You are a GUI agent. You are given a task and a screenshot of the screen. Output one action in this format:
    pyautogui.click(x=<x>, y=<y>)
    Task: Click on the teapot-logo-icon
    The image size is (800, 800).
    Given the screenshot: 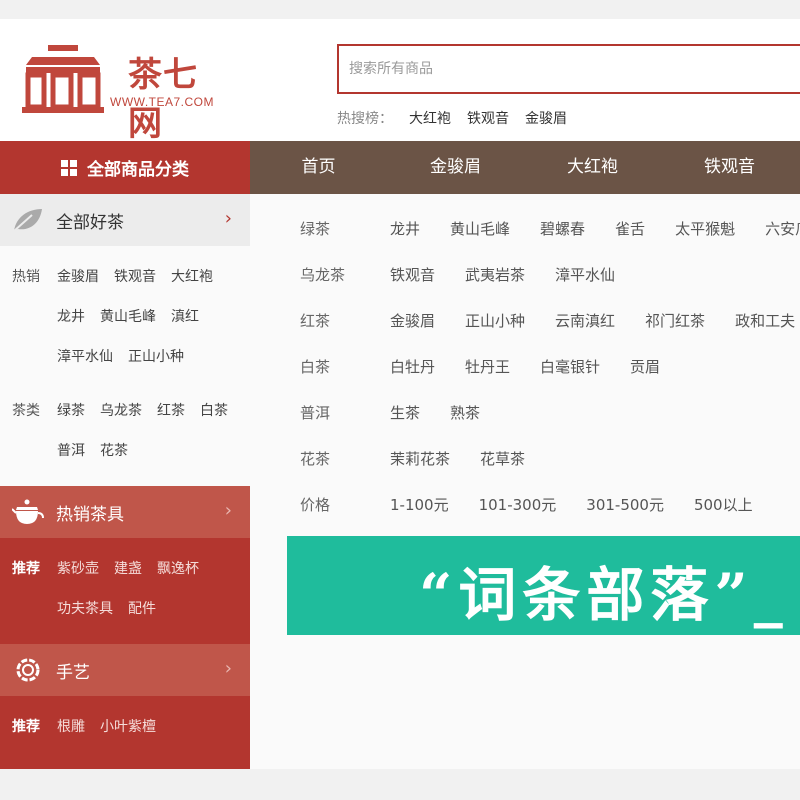 What is the action you would take?
    pyautogui.click(x=63, y=79)
    